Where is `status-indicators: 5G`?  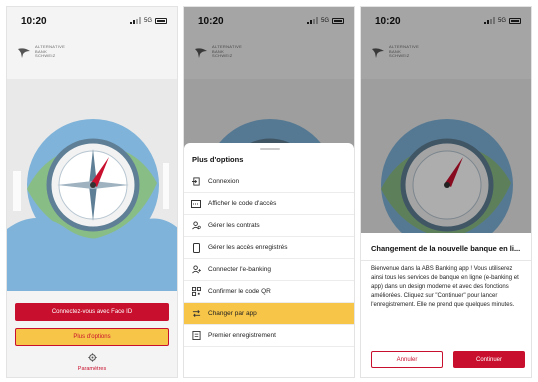 status-indicators: 5G is located at coordinates (148, 20).